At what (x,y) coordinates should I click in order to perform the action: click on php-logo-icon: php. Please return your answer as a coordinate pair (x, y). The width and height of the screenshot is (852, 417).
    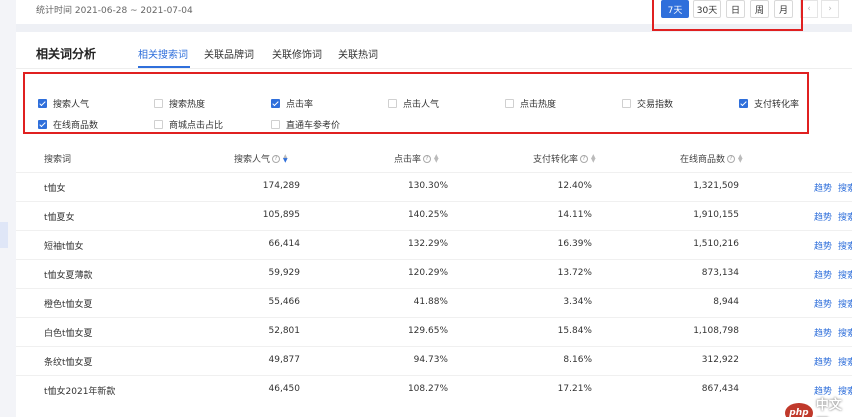
    Looking at the image, I should click on (799, 410).